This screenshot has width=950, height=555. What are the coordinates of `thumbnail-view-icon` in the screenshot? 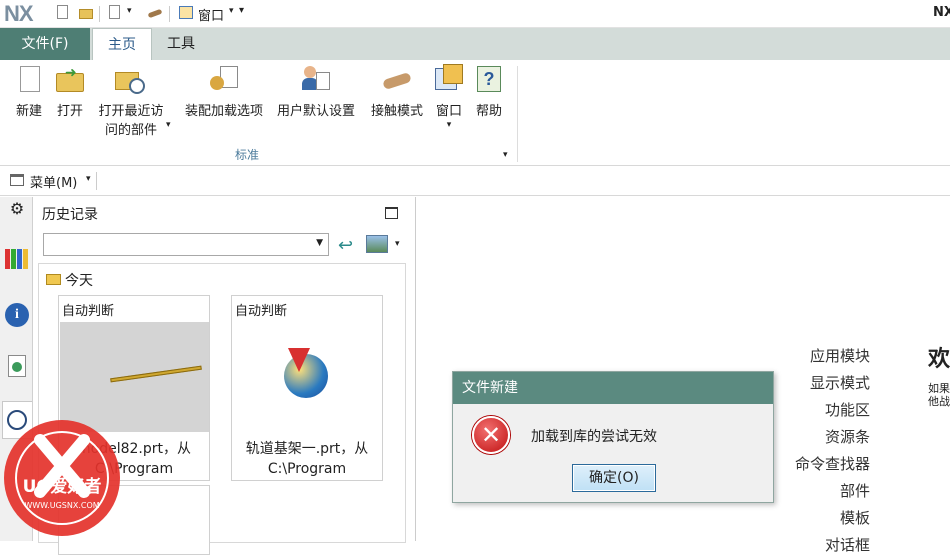 It's located at (377, 244).